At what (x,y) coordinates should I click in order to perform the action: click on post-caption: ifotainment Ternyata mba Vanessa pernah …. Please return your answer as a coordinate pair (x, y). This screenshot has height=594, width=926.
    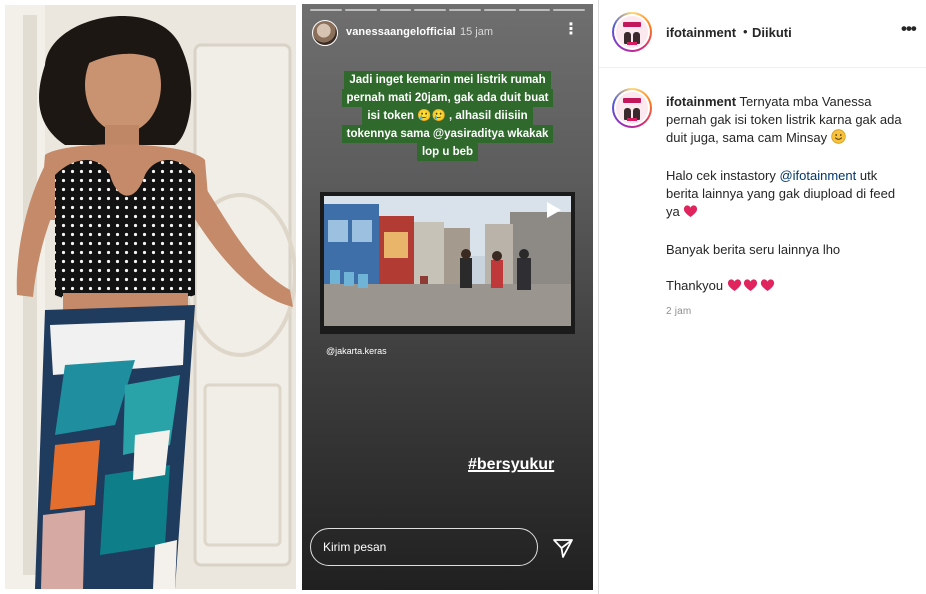
    Looking at the image, I should click on (786, 204).